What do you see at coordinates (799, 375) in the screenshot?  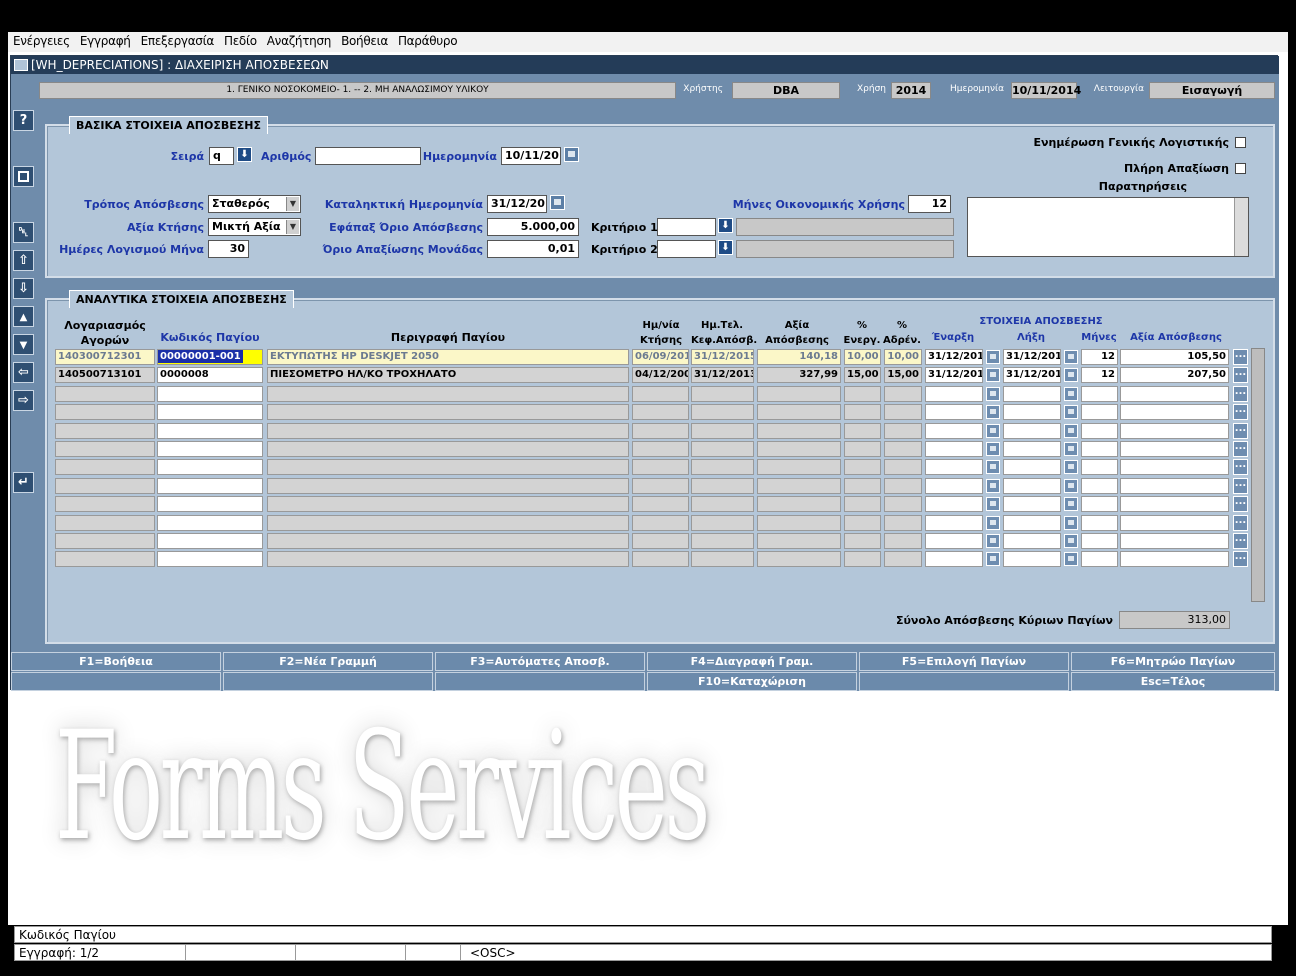 I see `value-cell: 327,99` at bounding box center [799, 375].